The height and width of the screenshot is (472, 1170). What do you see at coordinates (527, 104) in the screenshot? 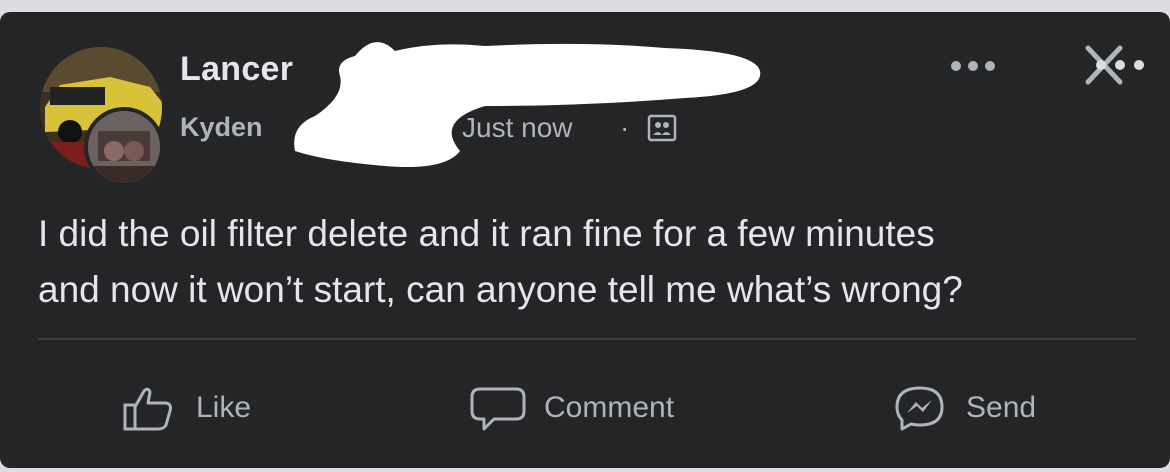
I see `redaction-scribble` at bounding box center [527, 104].